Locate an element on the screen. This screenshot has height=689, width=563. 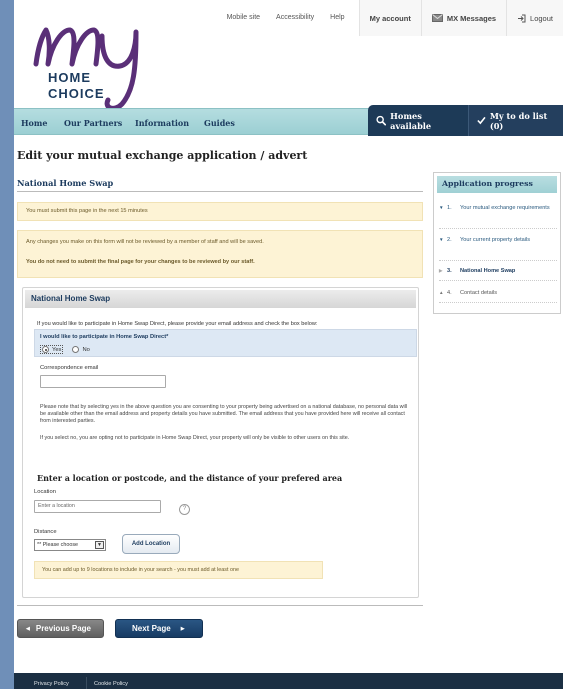
footer-divider is located at coordinates (86, 683).